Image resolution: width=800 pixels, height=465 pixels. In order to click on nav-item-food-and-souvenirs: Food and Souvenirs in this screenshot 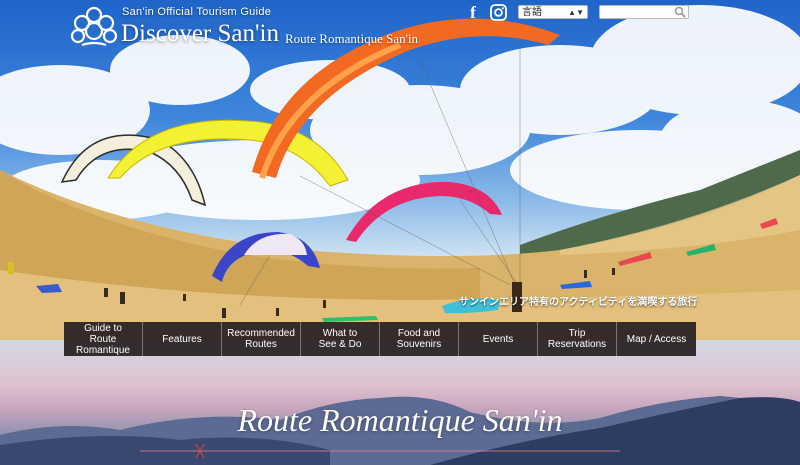, I will do `click(419, 339)`.